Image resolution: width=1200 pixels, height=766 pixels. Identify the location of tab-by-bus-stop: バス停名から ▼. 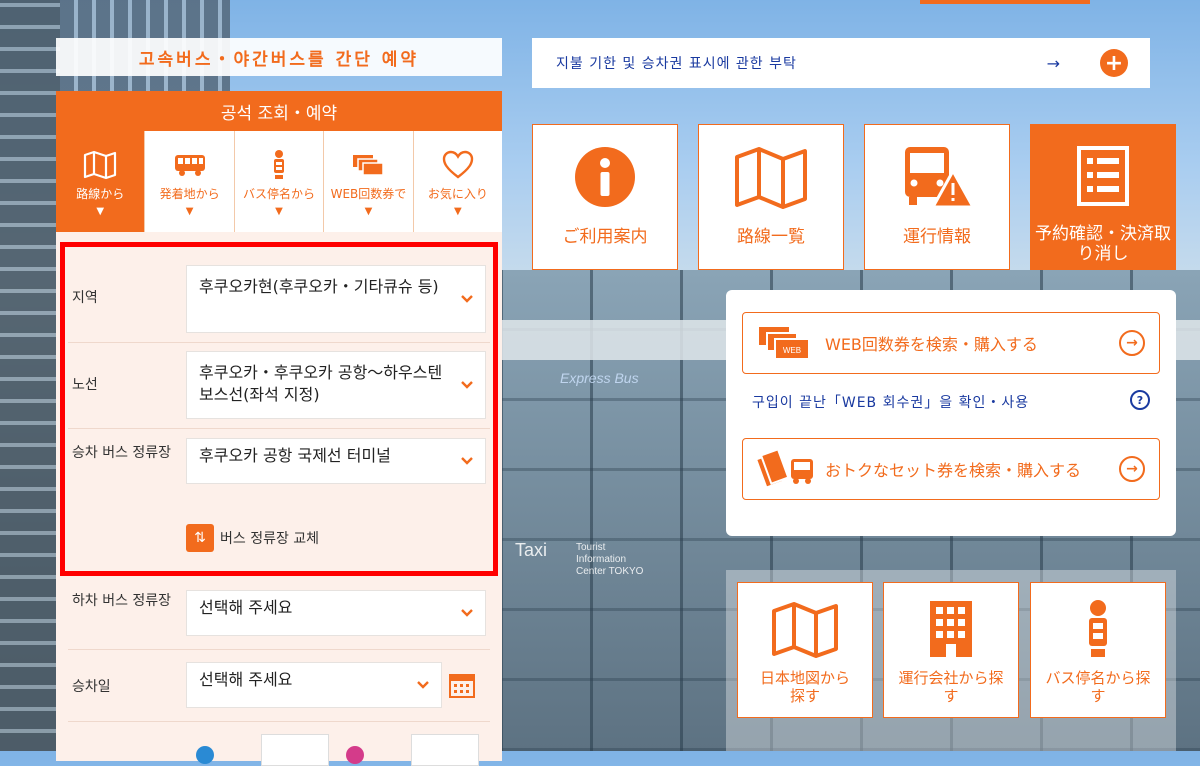
(279, 181).